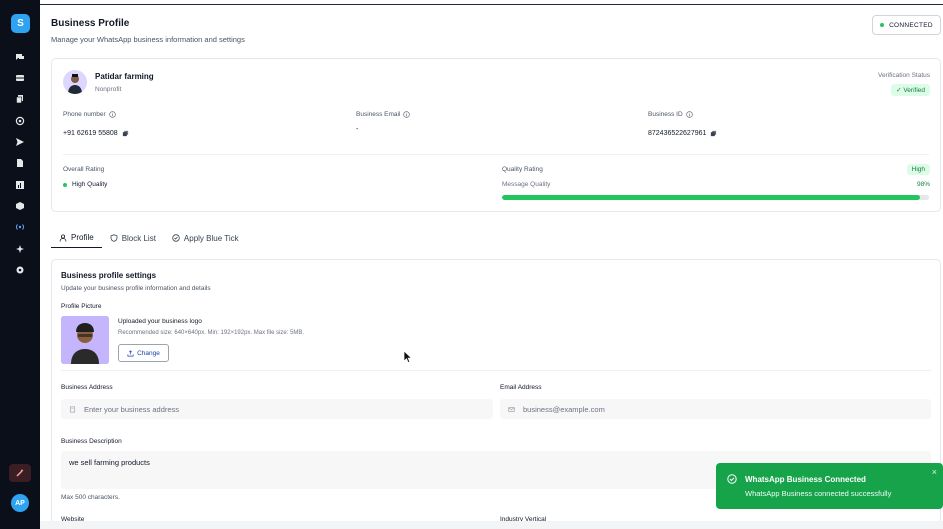 This screenshot has width=943, height=529. I want to click on business-description-label: Business Description, so click(91, 441).